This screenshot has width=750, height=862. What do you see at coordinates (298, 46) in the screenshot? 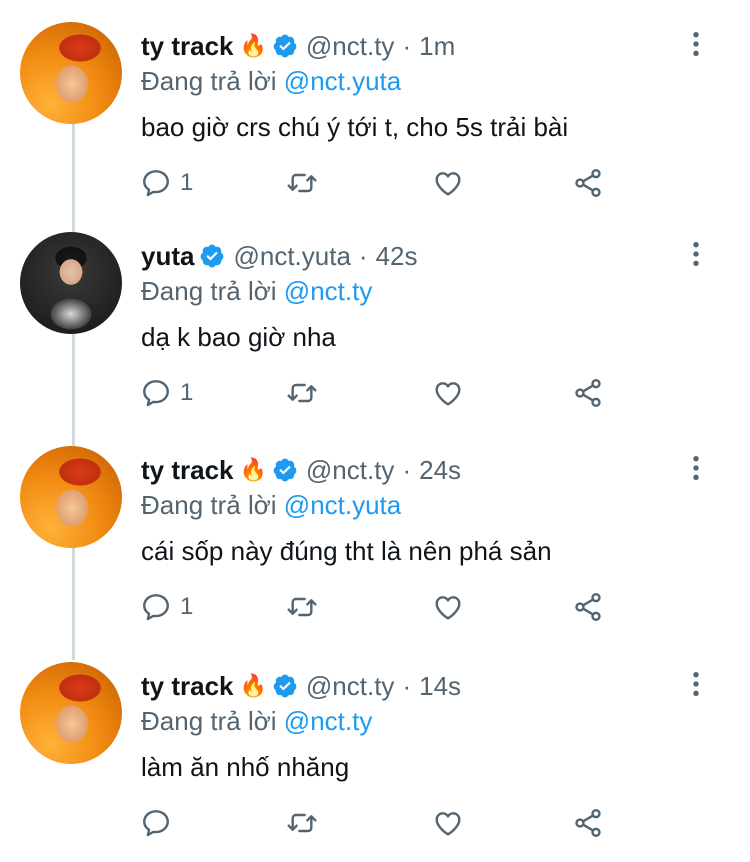
I see `tweet-header: ty track 🔥 @nct.ty · 1m` at bounding box center [298, 46].